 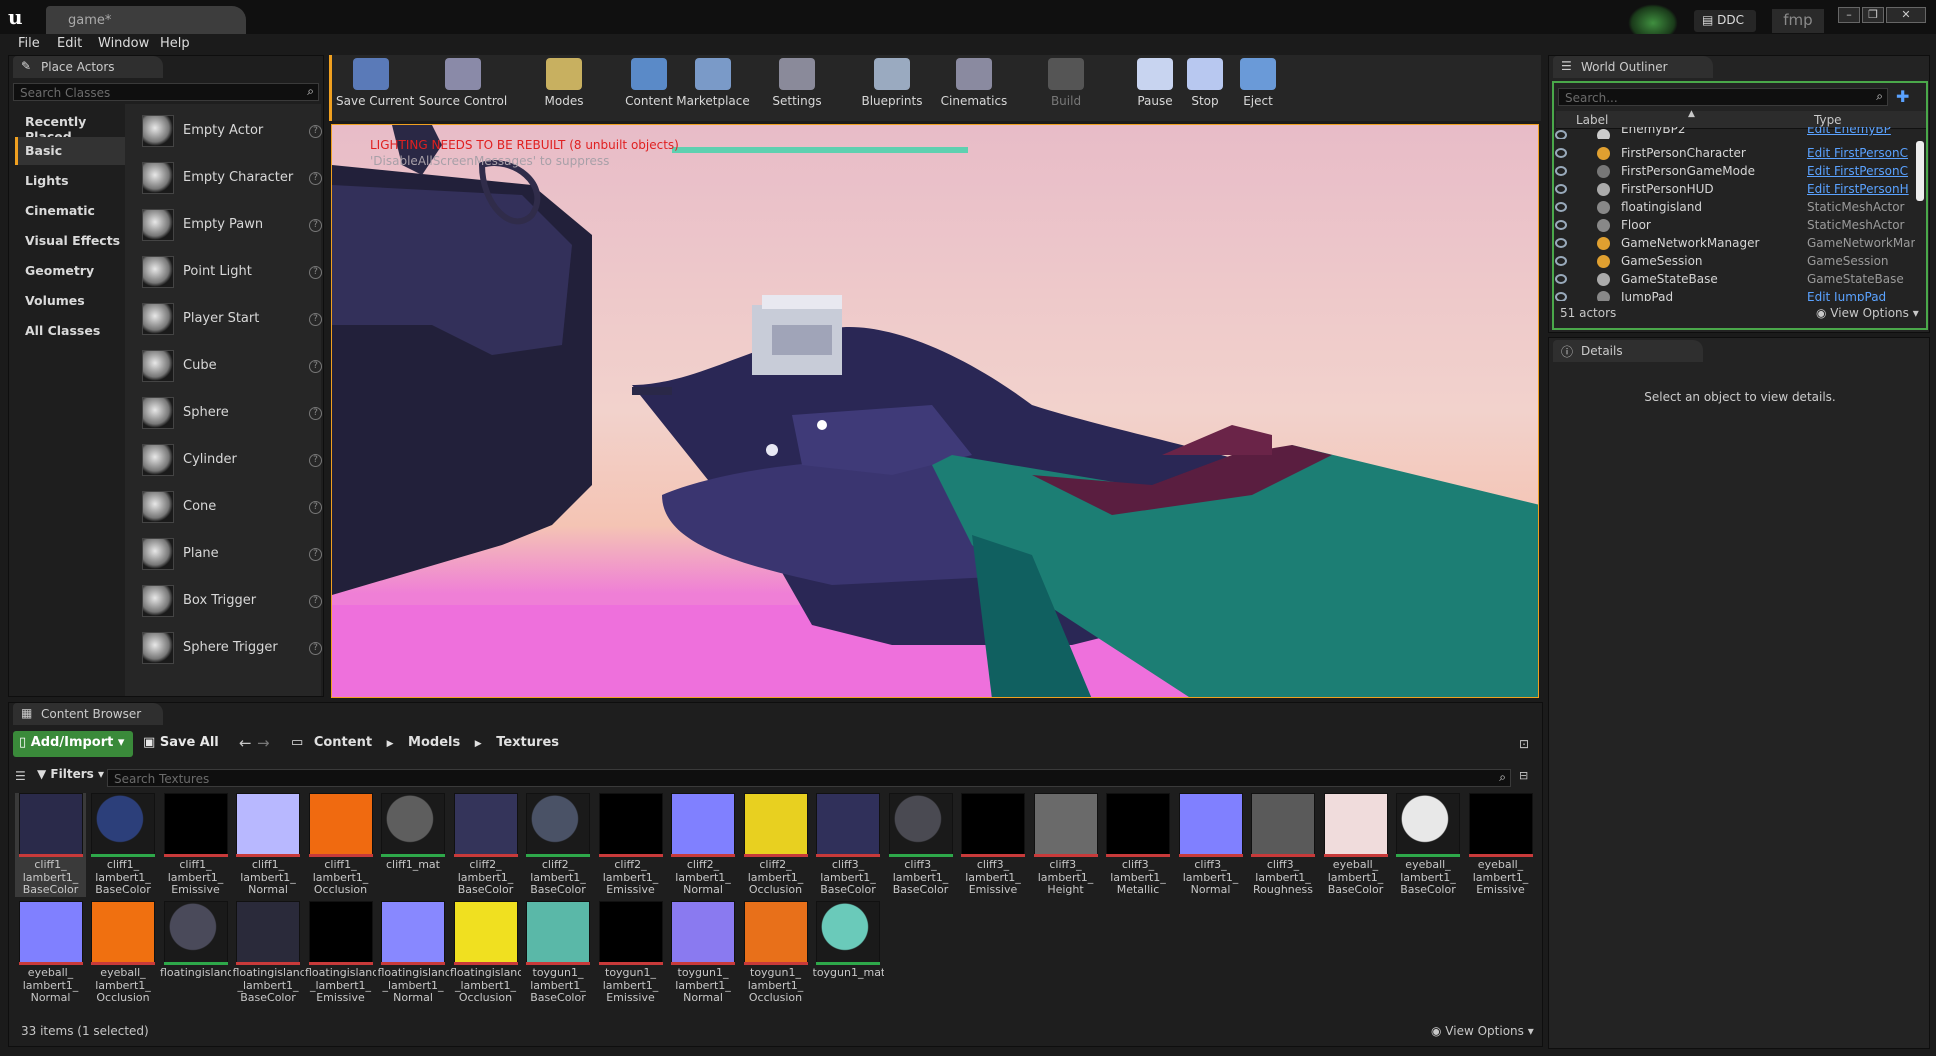 I want to click on outliner-row: FirstPersonCharacter Edit FirstPersonC, so click(x=1735, y=154).